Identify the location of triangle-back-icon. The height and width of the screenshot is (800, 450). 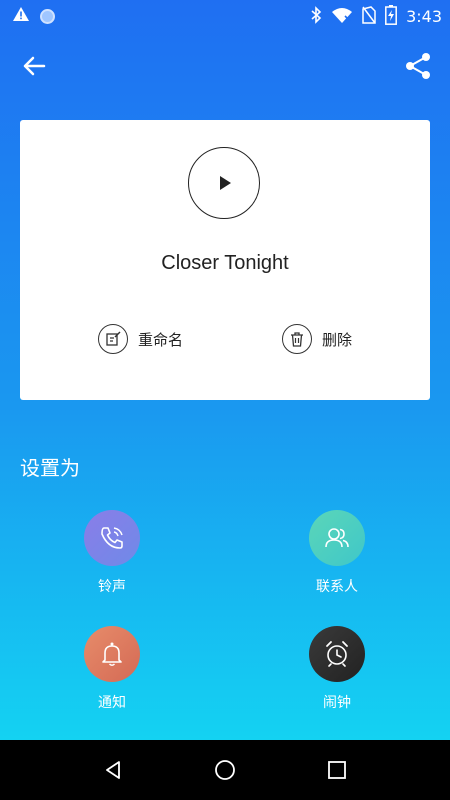
(113, 770).